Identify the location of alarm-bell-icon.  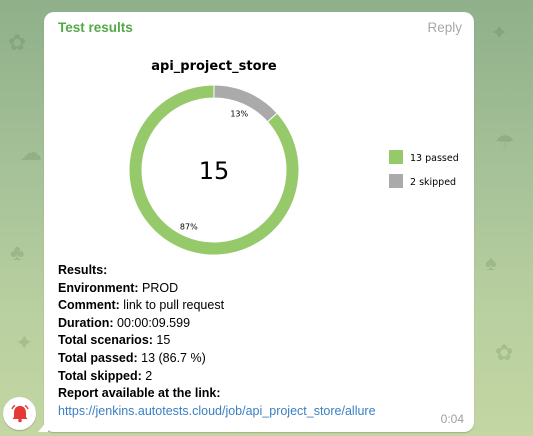
(19, 413).